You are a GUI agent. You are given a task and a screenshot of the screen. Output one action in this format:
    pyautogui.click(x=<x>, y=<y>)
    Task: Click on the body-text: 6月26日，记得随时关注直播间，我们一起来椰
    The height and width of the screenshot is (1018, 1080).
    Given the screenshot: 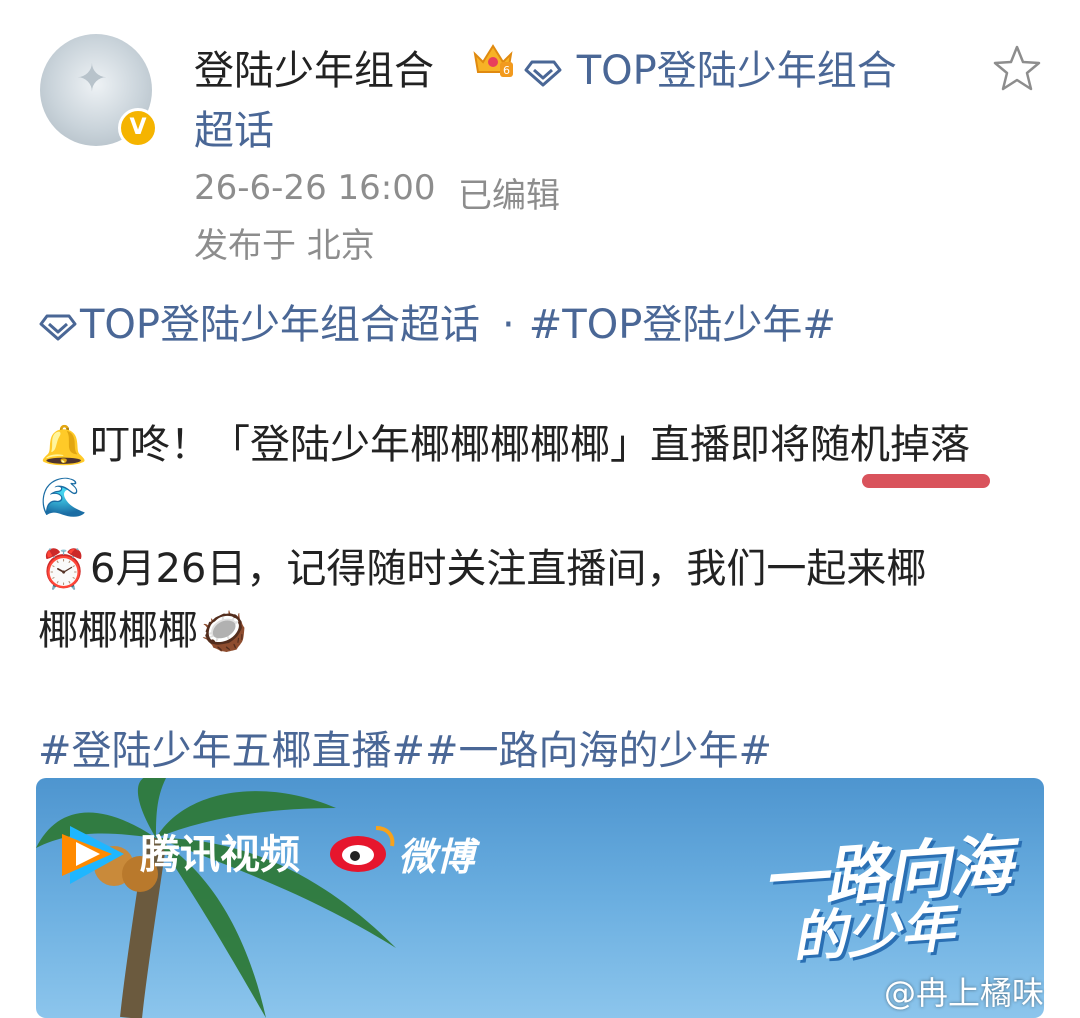 What is the action you would take?
    pyautogui.click(x=508, y=569)
    